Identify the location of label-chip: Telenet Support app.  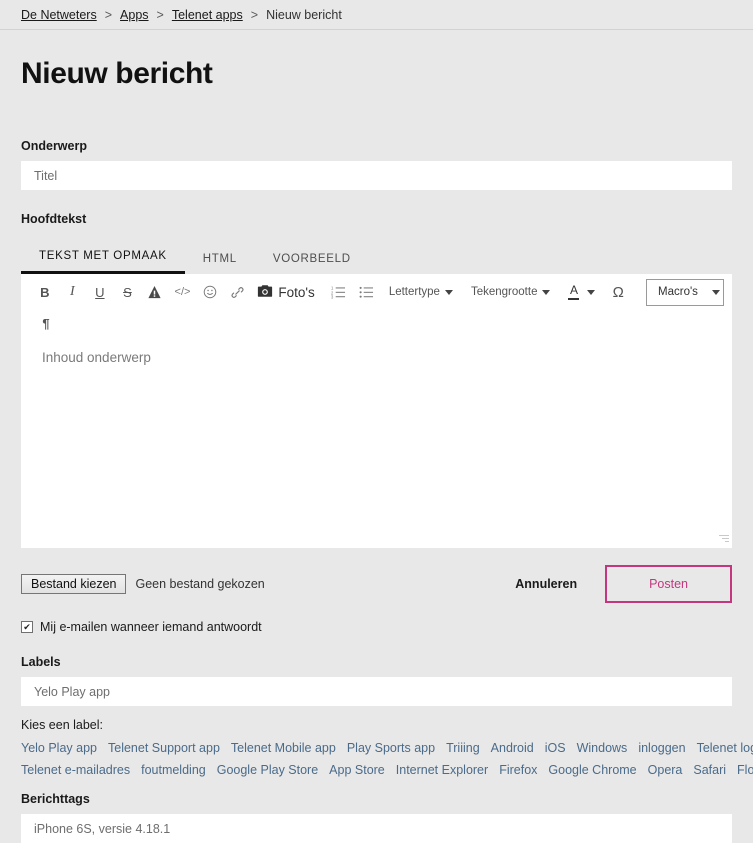
(164, 748).